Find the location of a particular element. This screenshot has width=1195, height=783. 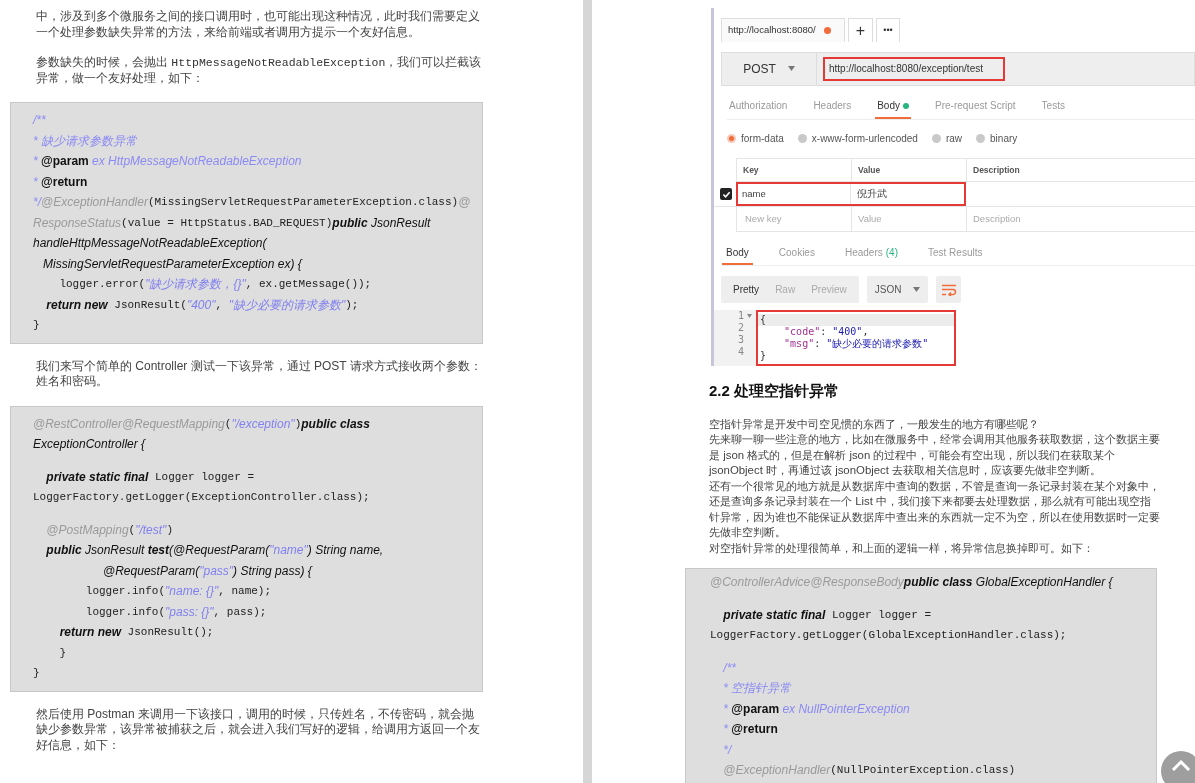

response-tab: Body is located at coordinates (737, 254).